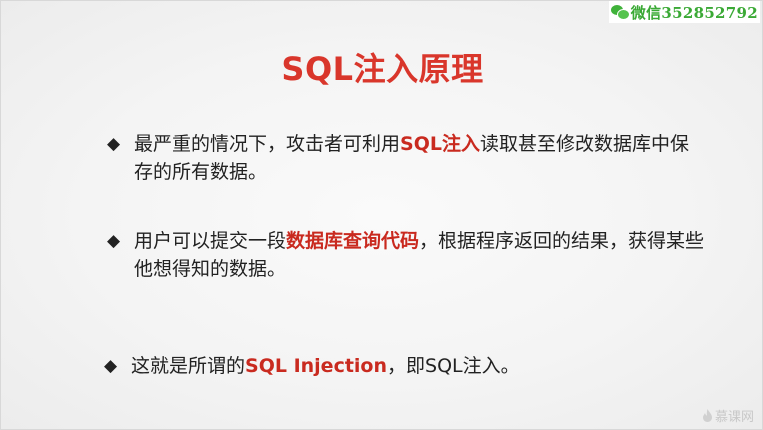  I want to click on wechat-watermark-text: 微信352852792, so click(694, 12).